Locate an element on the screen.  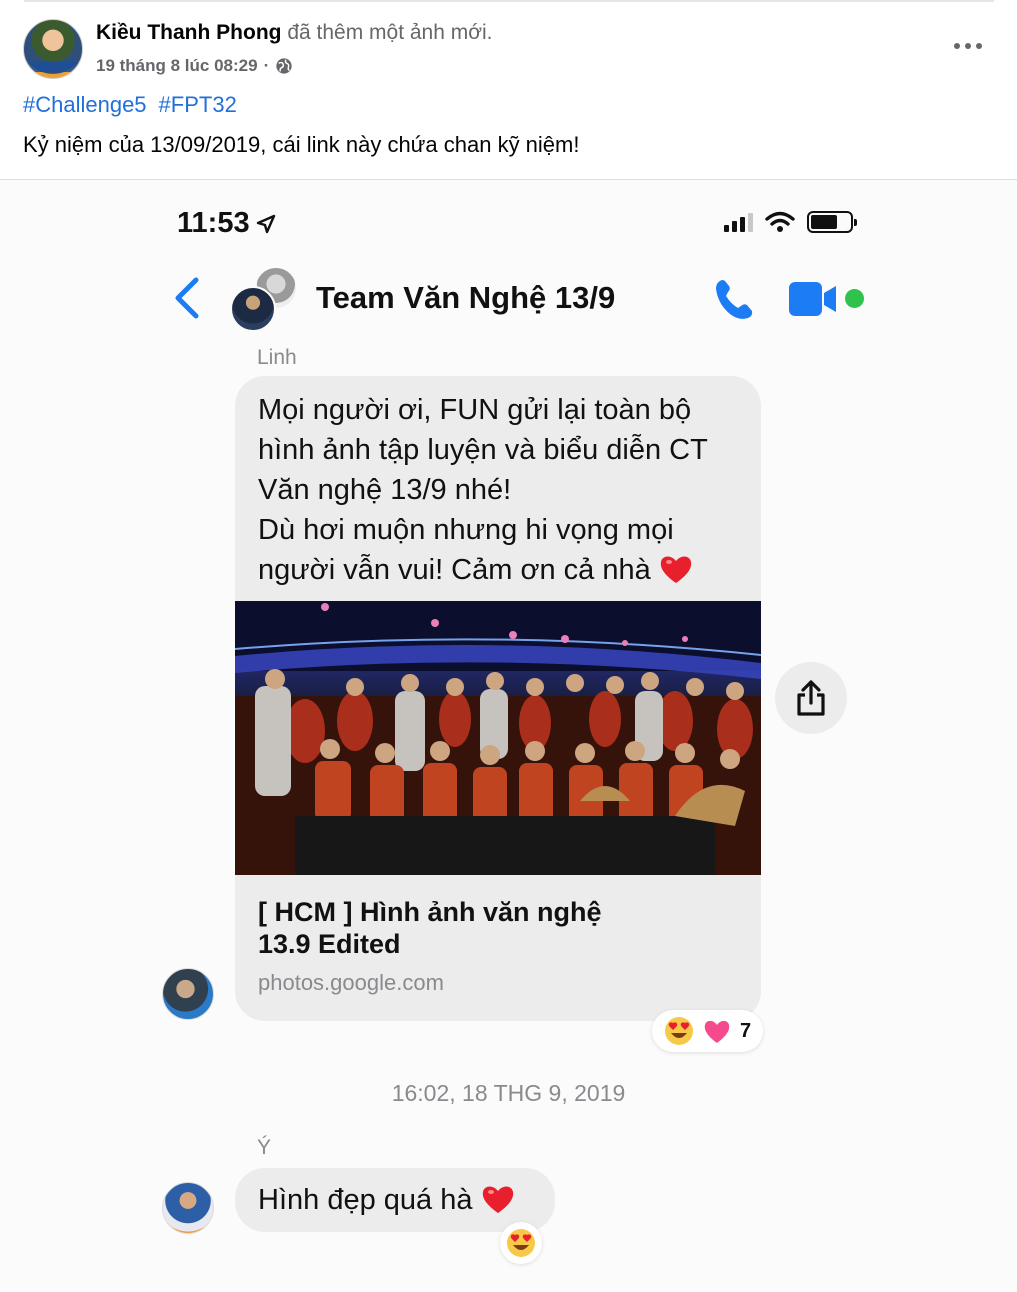
status-bar-time: 11:53 is located at coordinates (226, 223).